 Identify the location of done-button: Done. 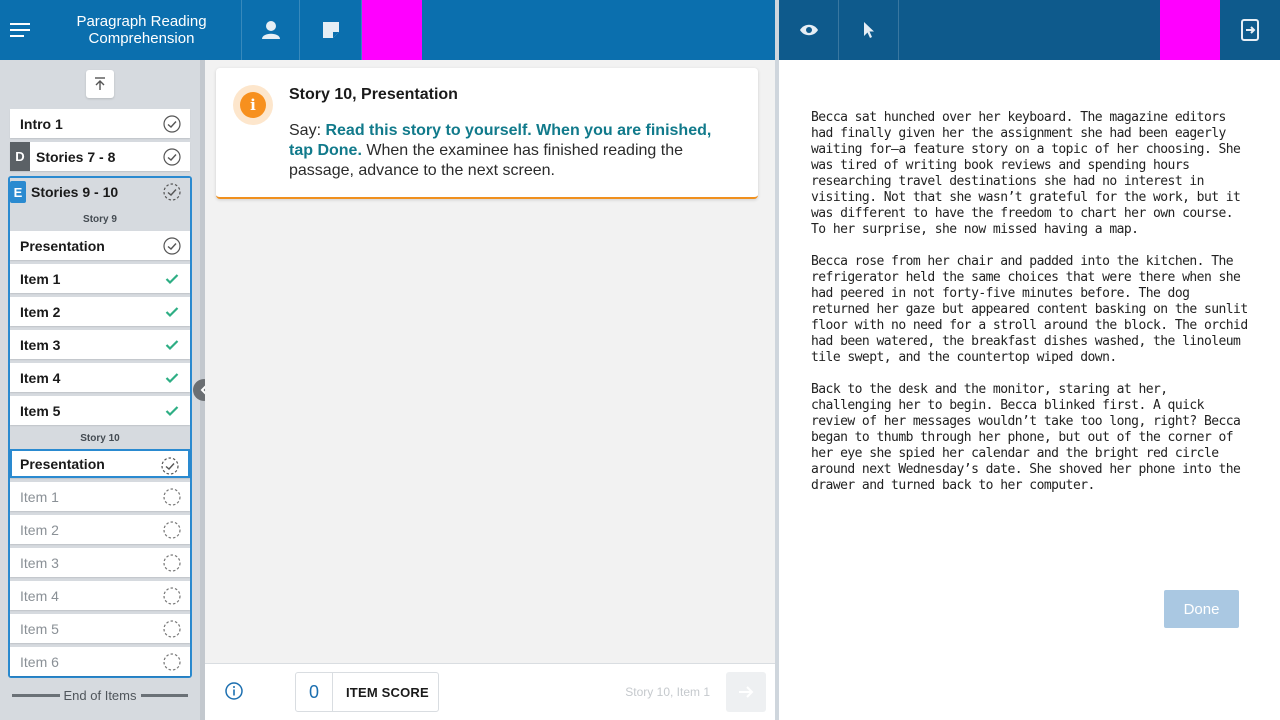
(1201, 609).